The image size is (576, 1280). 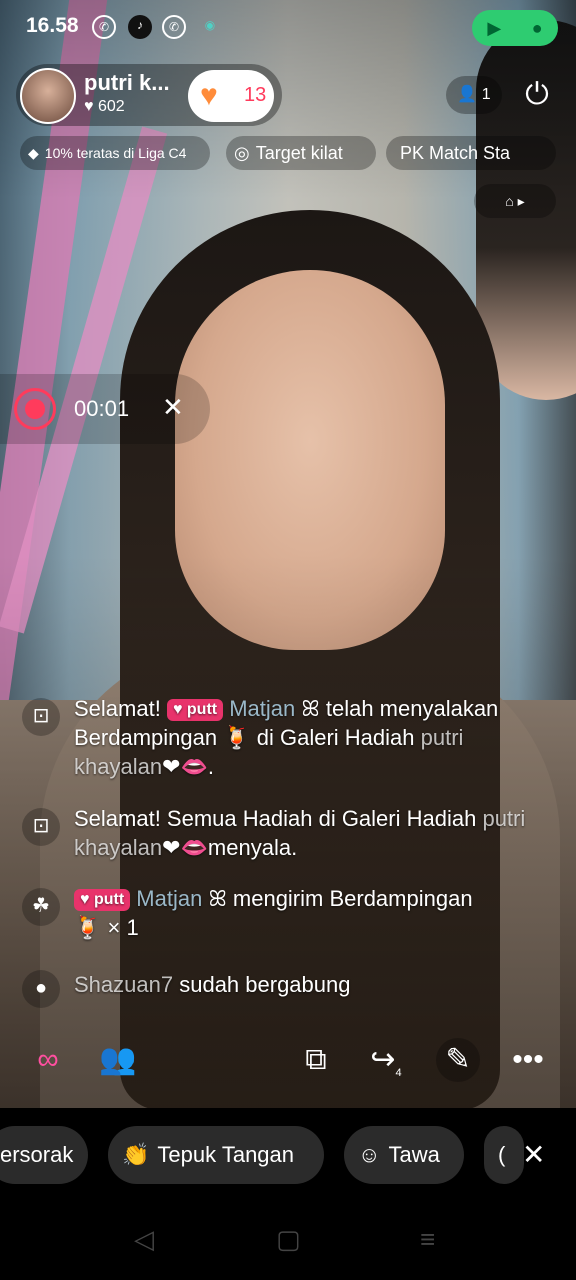 I want to click on reaction-clap-label: Tepuk Tangan, so click(x=226, y=1154).